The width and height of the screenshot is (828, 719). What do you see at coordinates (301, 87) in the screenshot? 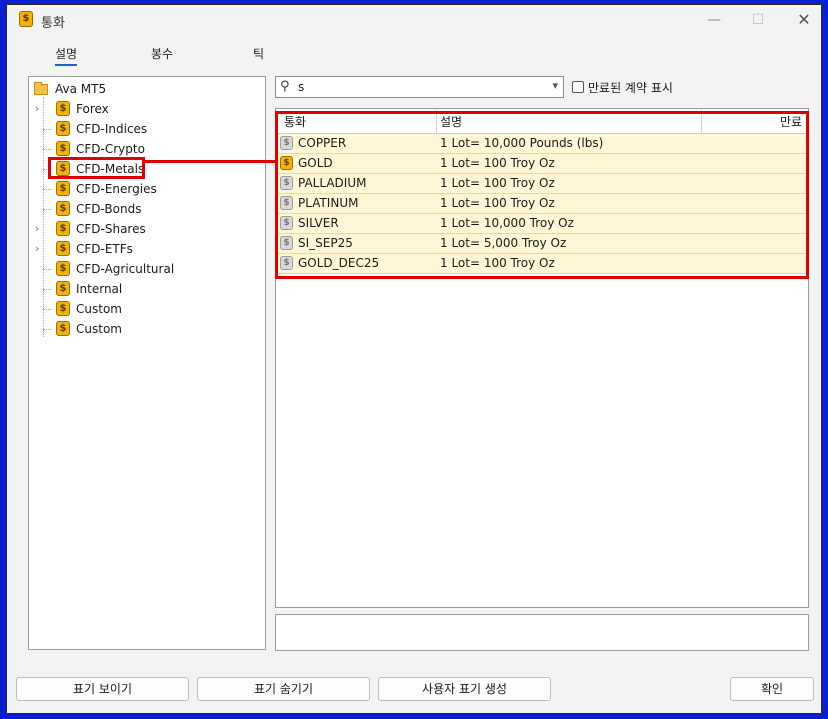
I see `search-input: s` at bounding box center [301, 87].